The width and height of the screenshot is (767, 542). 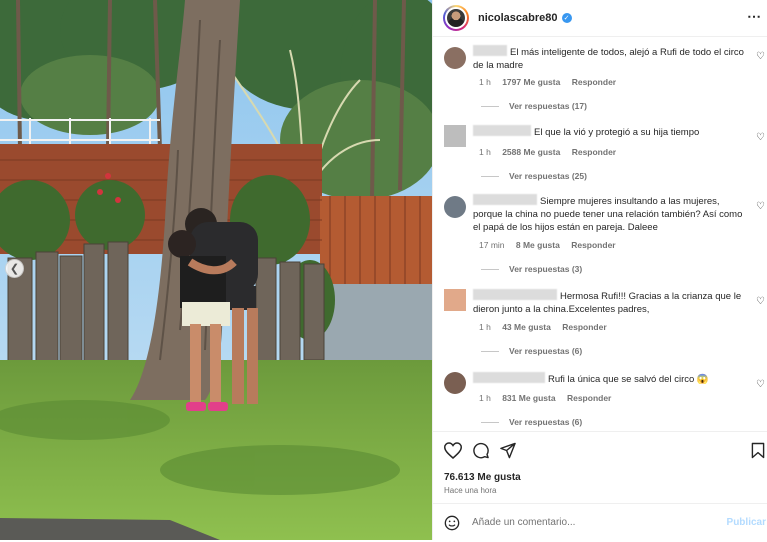 What do you see at coordinates (628, 379) in the screenshot?
I see `comment-text: Rufi la única que se salvó del circo 😱` at bounding box center [628, 379].